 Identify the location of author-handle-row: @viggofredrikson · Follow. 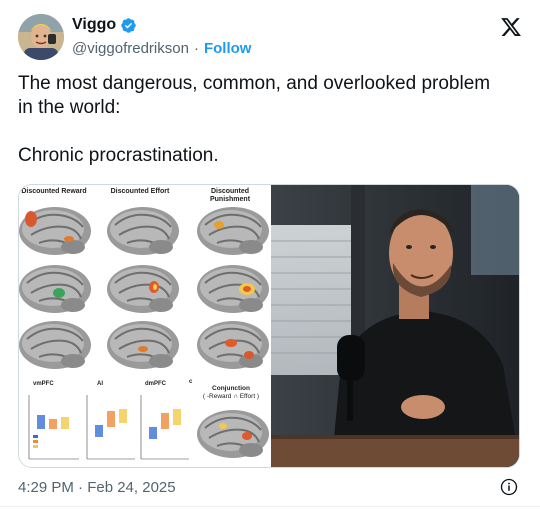
(161, 48).